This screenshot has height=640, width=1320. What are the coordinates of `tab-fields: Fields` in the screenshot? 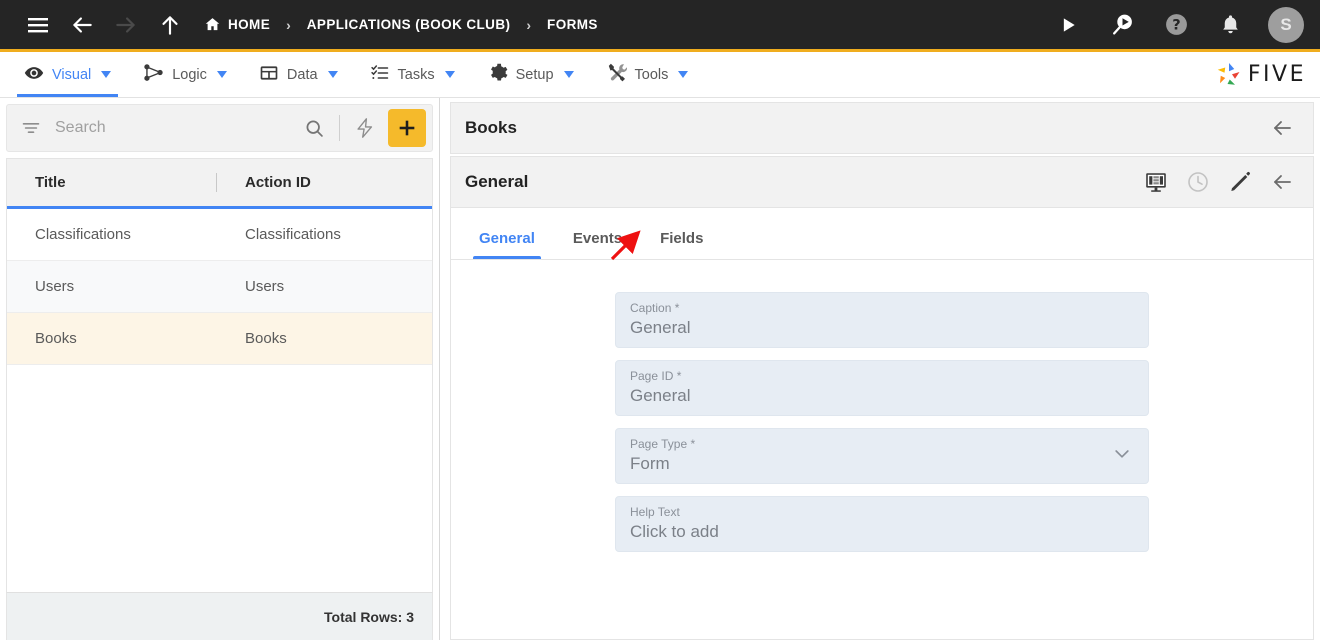 It's located at (681, 244).